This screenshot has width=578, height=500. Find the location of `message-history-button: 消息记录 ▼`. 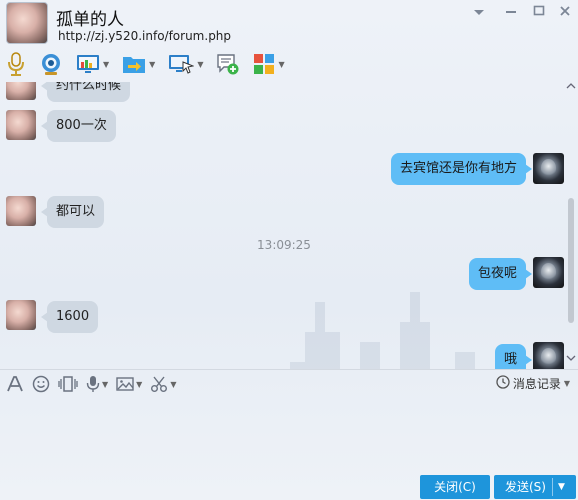

message-history-button: 消息记录 ▼ is located at coordinates (533, 383).